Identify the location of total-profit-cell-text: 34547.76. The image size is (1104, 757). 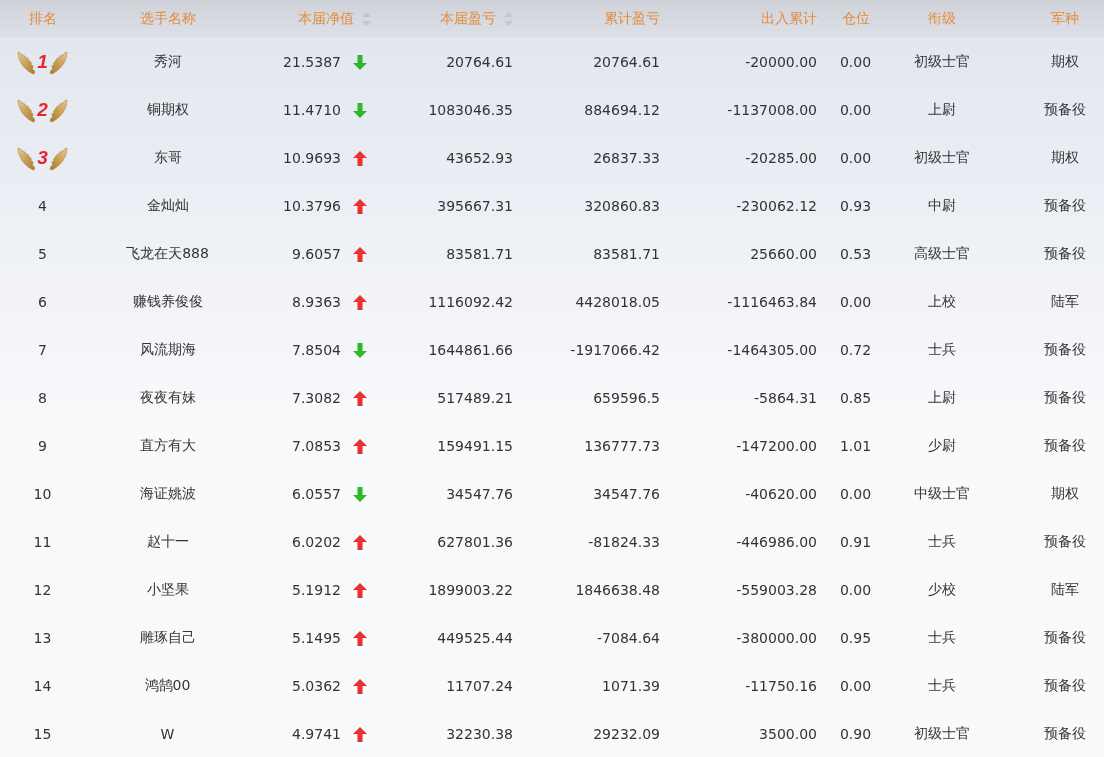
(626, 494).